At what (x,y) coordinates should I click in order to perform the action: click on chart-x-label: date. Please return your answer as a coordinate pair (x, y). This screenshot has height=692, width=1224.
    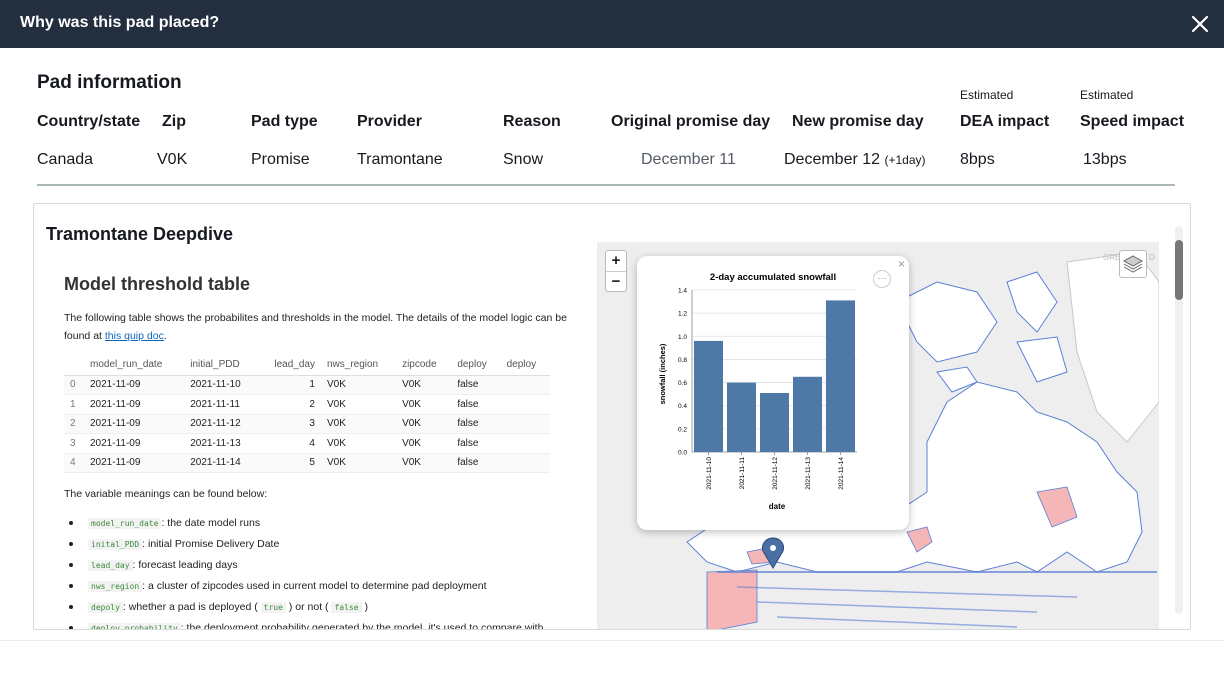
    Looking at the image, I should click on (777, 506).